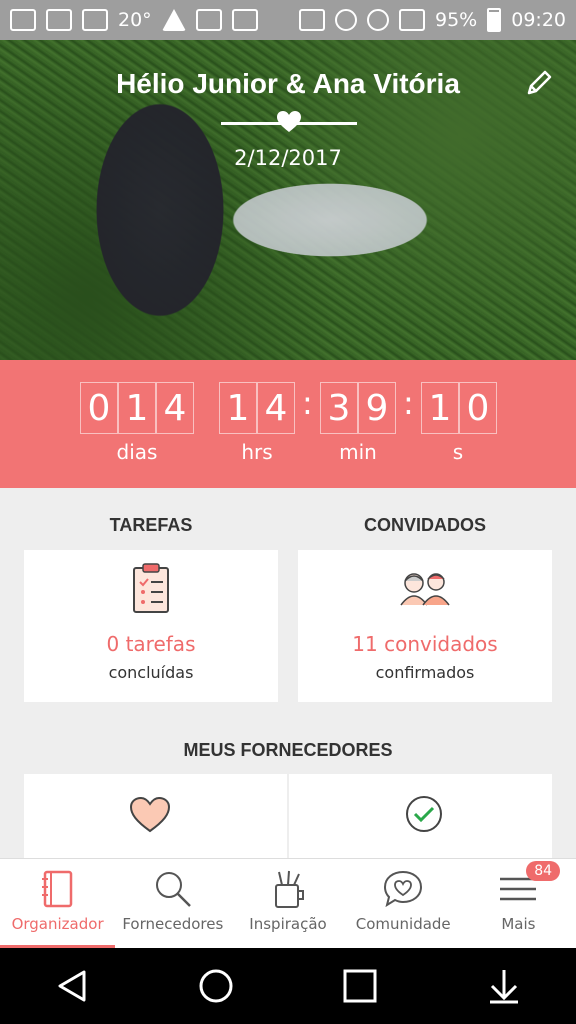 The height and width of the screenshot is (1024, 576). I want to click on guests-icon, so click(425, 589).